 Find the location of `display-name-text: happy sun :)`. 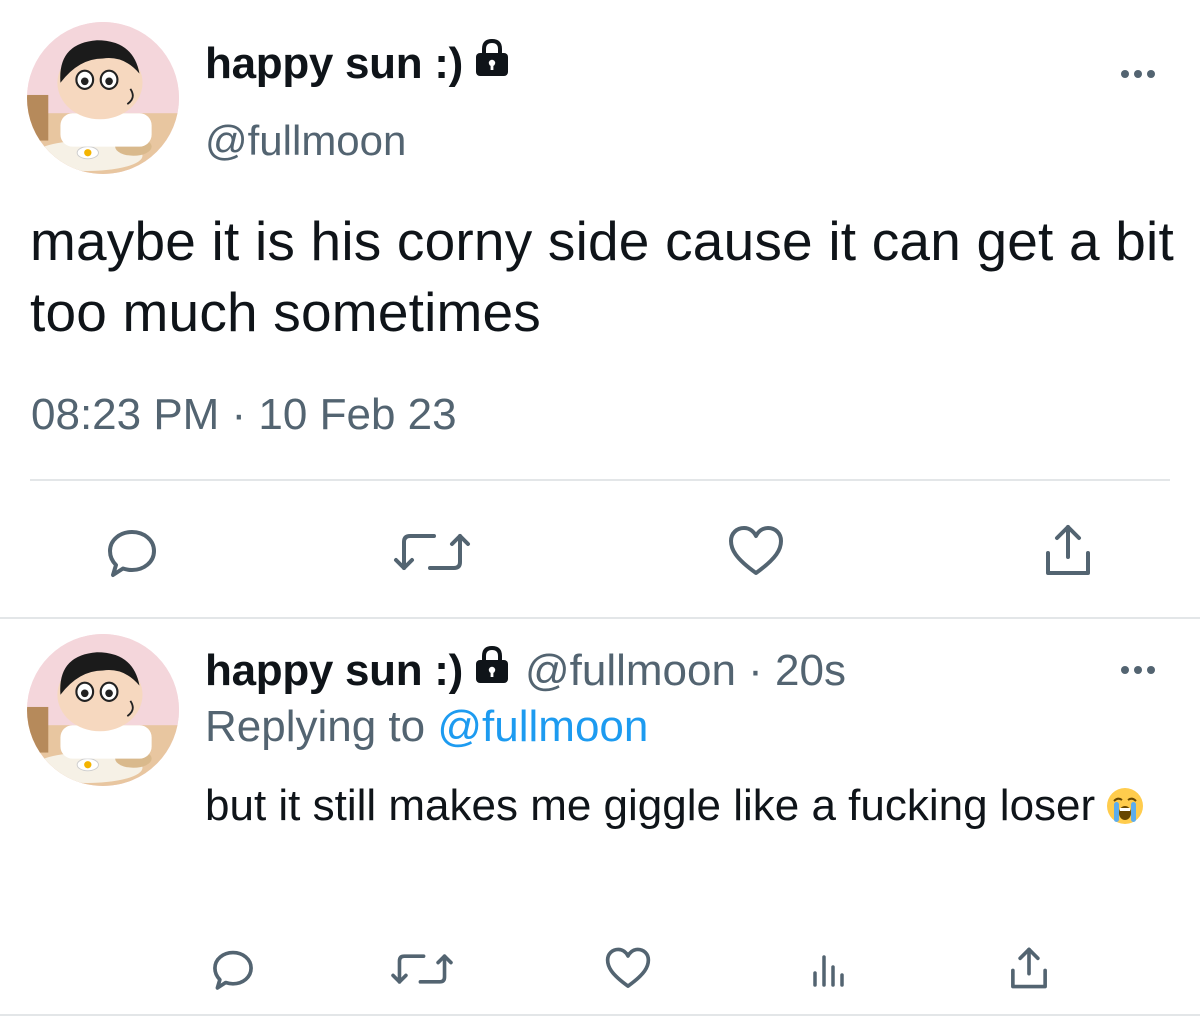

display-name-text: happy sun :) is located at coordinates (334, 63).